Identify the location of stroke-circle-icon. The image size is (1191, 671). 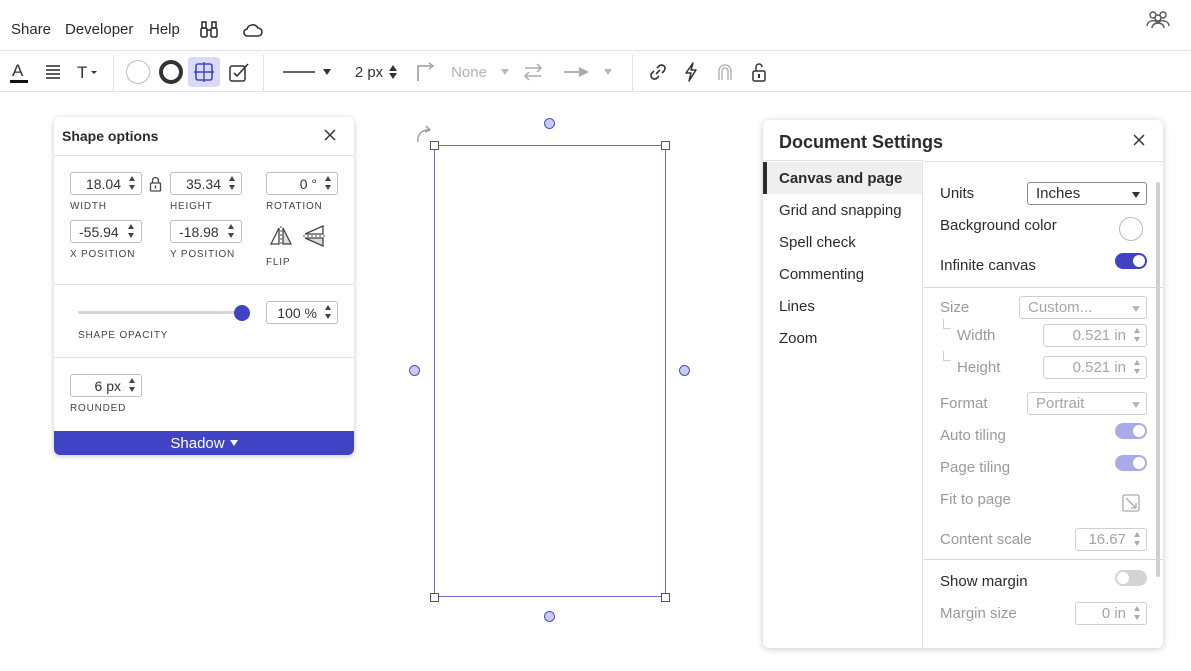
(171, 72).